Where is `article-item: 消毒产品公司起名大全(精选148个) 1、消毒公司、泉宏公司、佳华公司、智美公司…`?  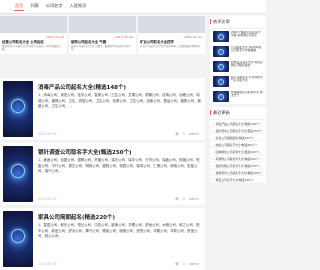 article-item: 消毒产品公司起名大全(精选148个) 1、消毒公司、泉宏公司、佳华公司、智美公司… is located at coordinates (102, 109).